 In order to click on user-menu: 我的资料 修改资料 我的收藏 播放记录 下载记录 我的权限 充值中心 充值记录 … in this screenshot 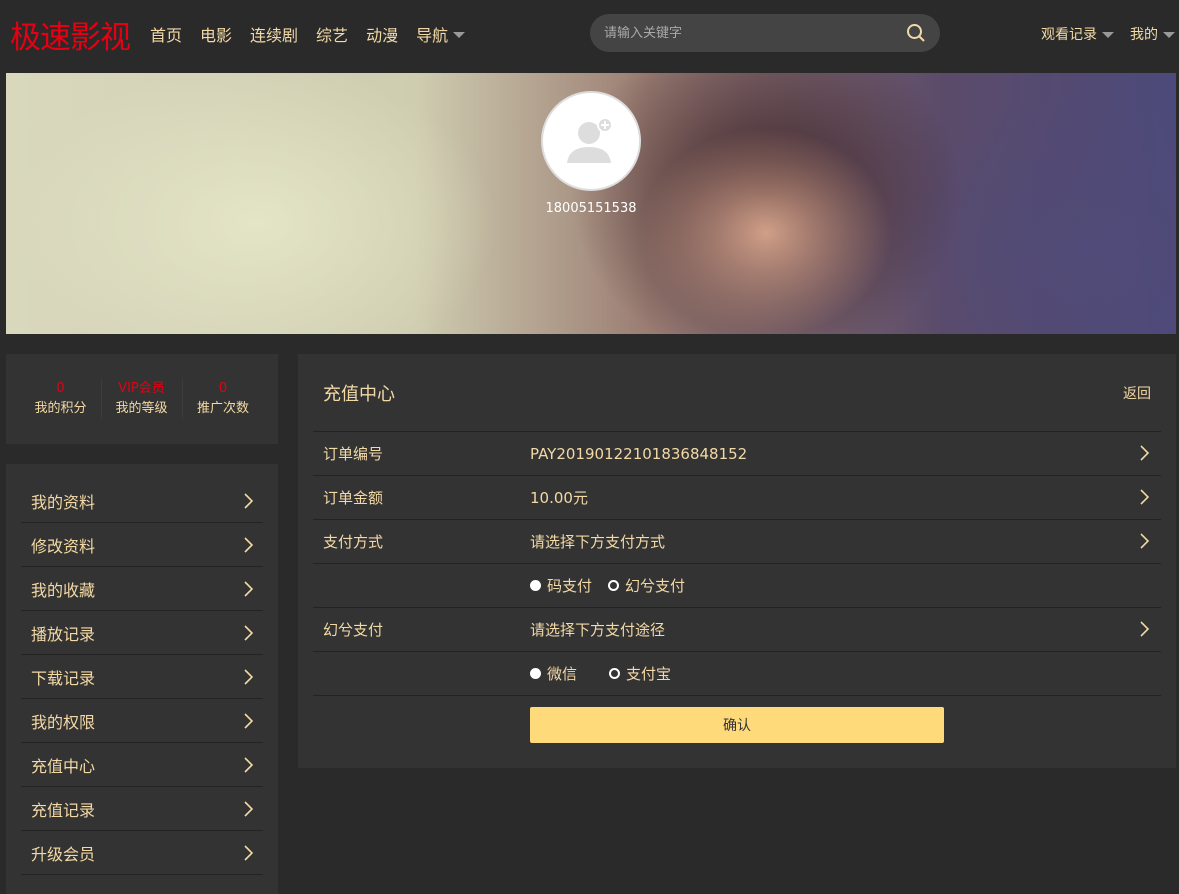, I will do `click(142, 679)`.